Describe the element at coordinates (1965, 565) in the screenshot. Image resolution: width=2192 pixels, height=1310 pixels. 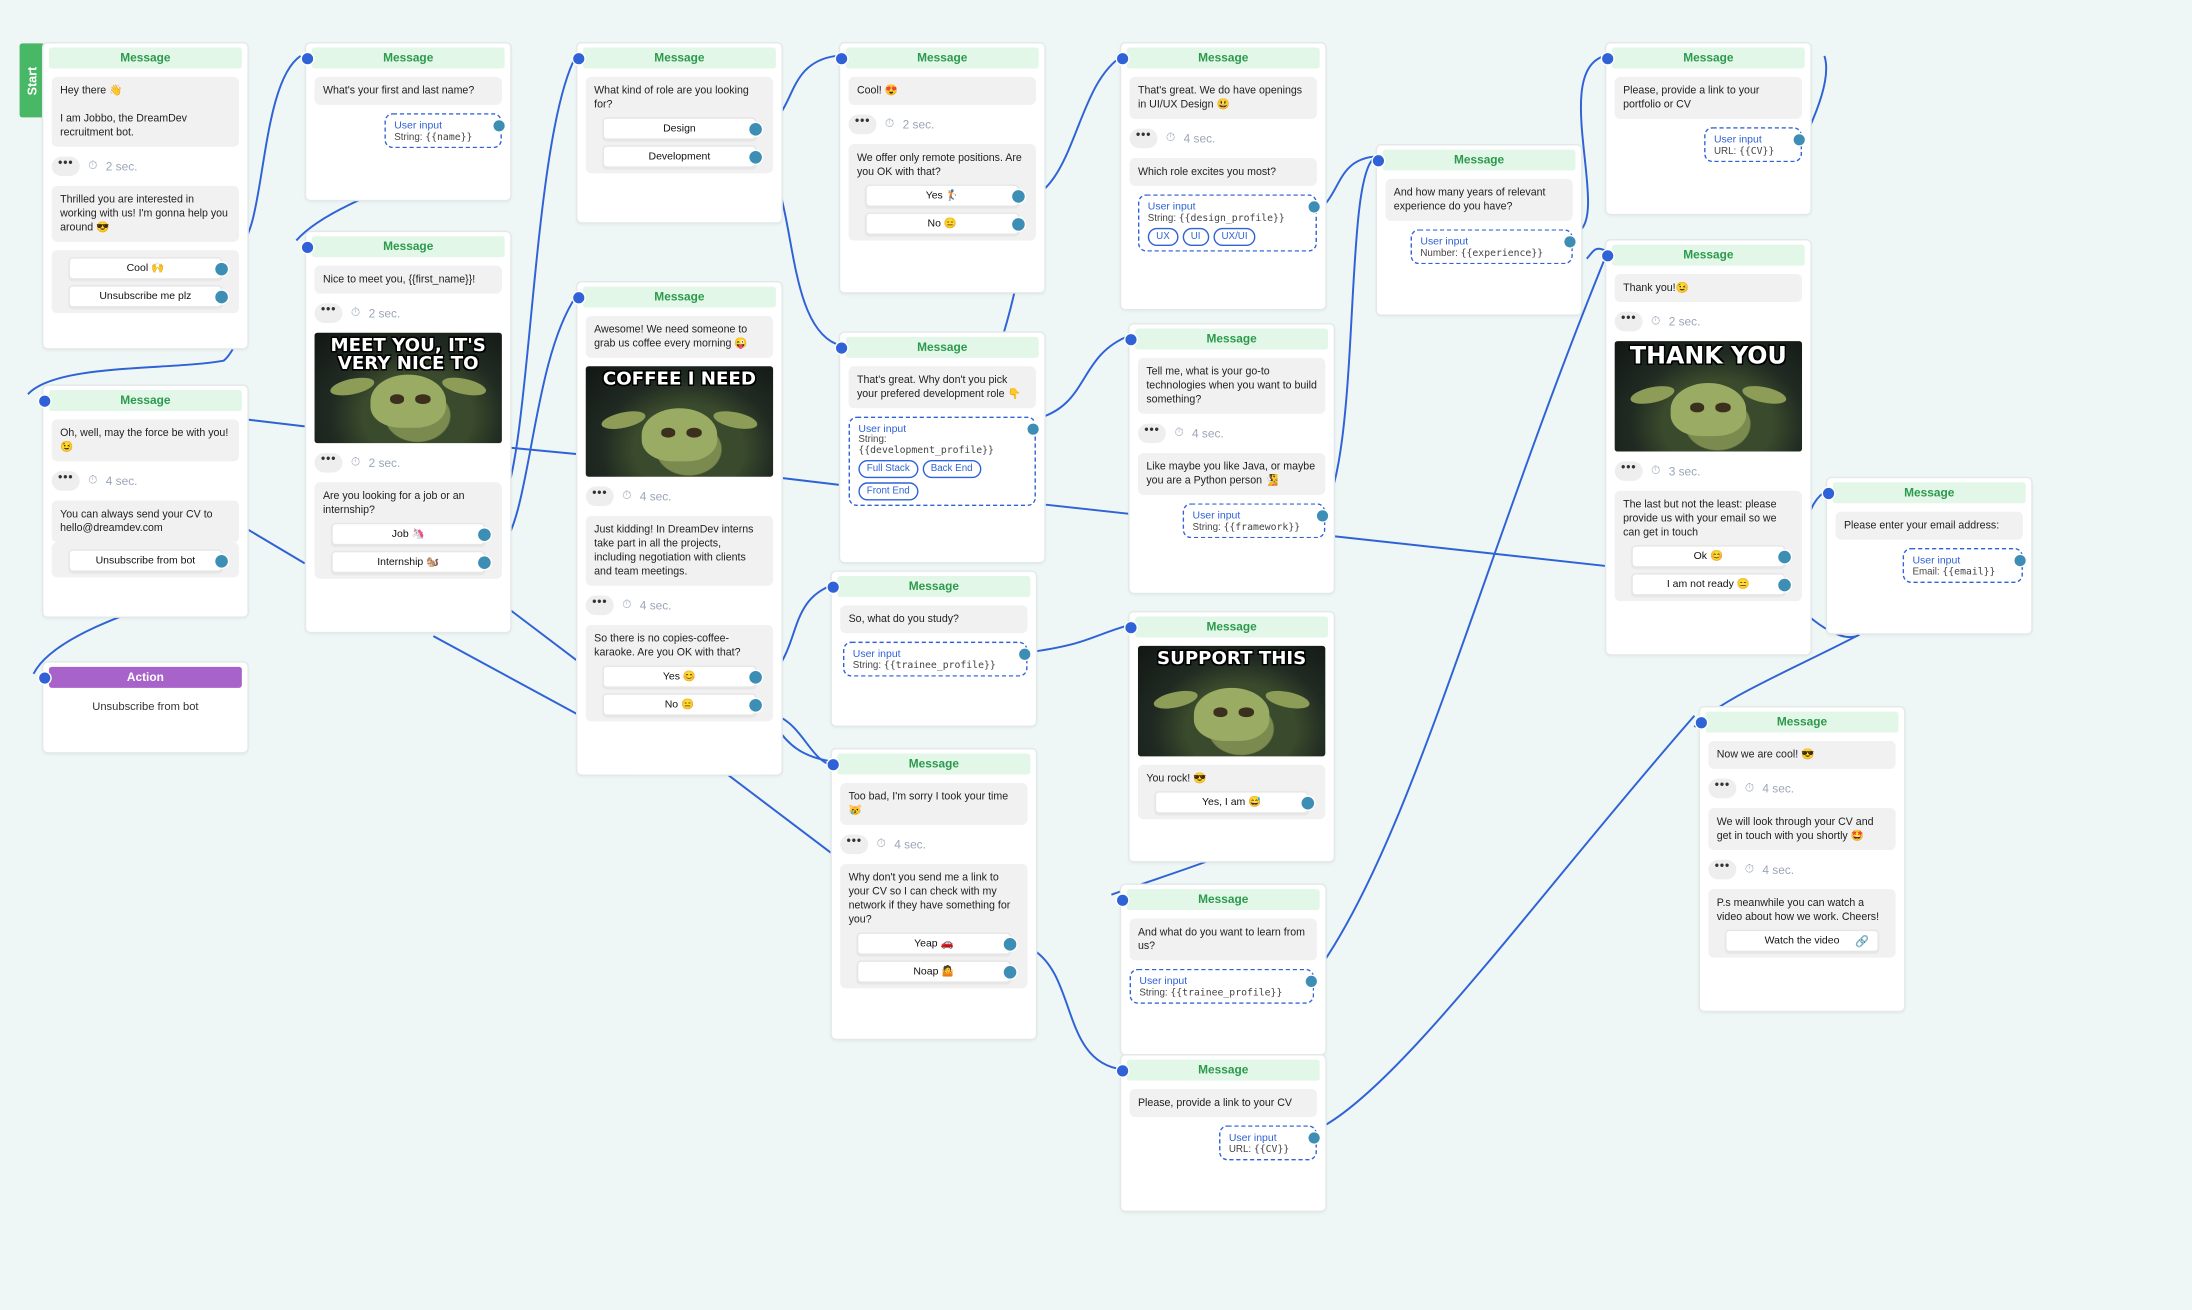
I see `user-input-field: User input Email: {{email}}` at that location.